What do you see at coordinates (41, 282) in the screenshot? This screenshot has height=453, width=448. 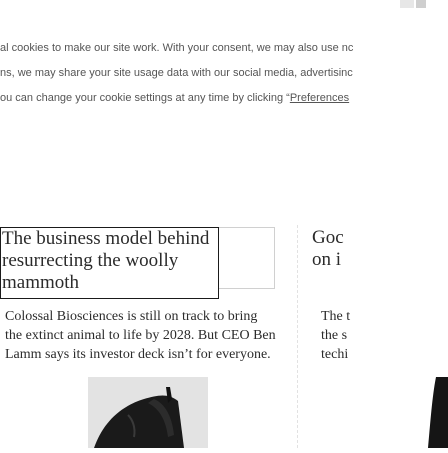 I see `headline-line: mammoth` at bounding box center [41, 282].